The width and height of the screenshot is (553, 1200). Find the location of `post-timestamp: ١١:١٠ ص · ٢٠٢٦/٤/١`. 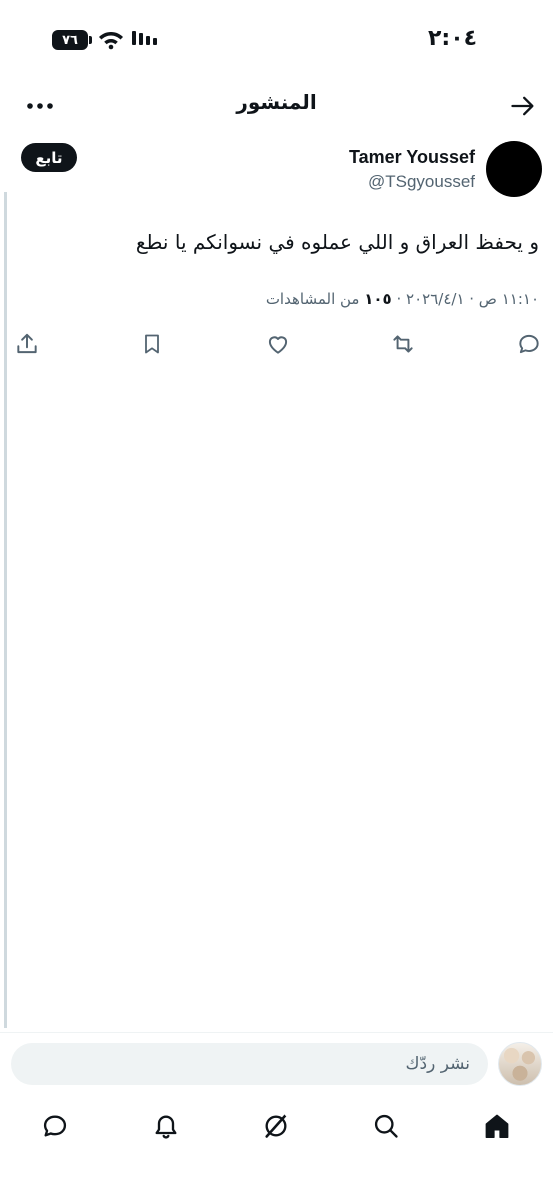

post-timestamp: ١١:١٠ ص · ٢٠٢٦/٤/١ is located at coordinates (472, 299).